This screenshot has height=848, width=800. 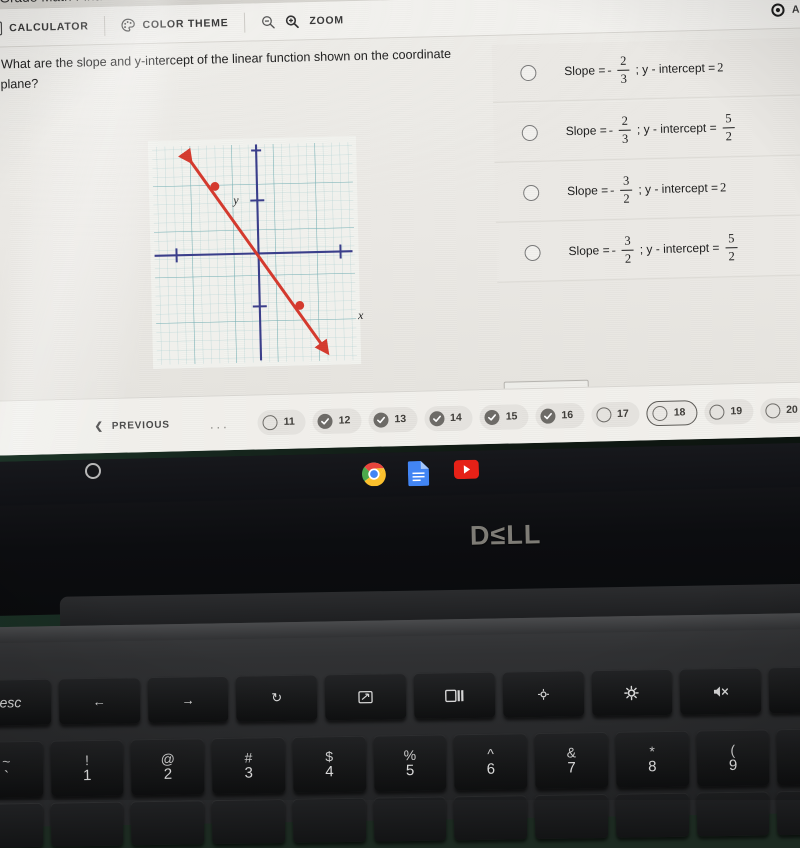 What do you see at coordinates (188, 699) in the screenshot?
I see `forward-key: →` at bounding box center [188, 699].